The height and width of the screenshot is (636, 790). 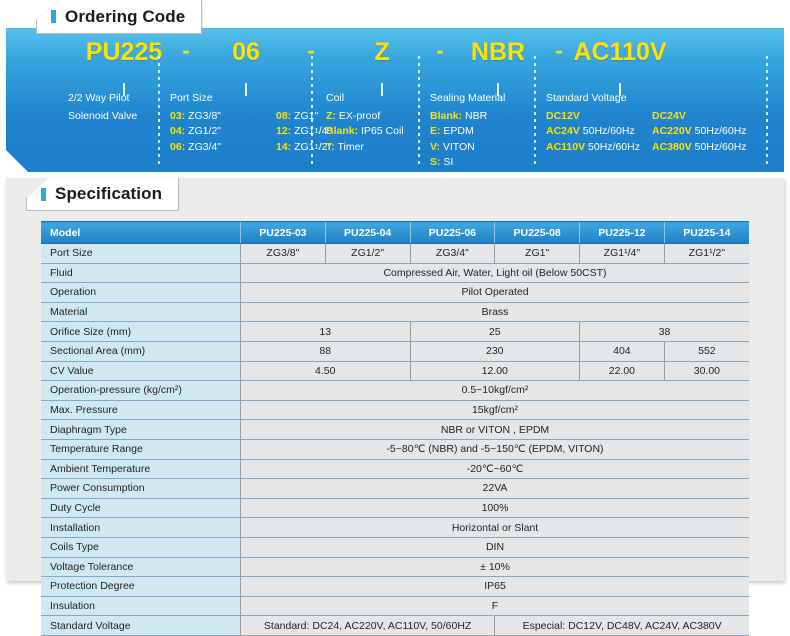 What do you see at coordinates (559, 50) in the screenshot?
I see `code-dash-3: -` at bounding box center [559, 50].